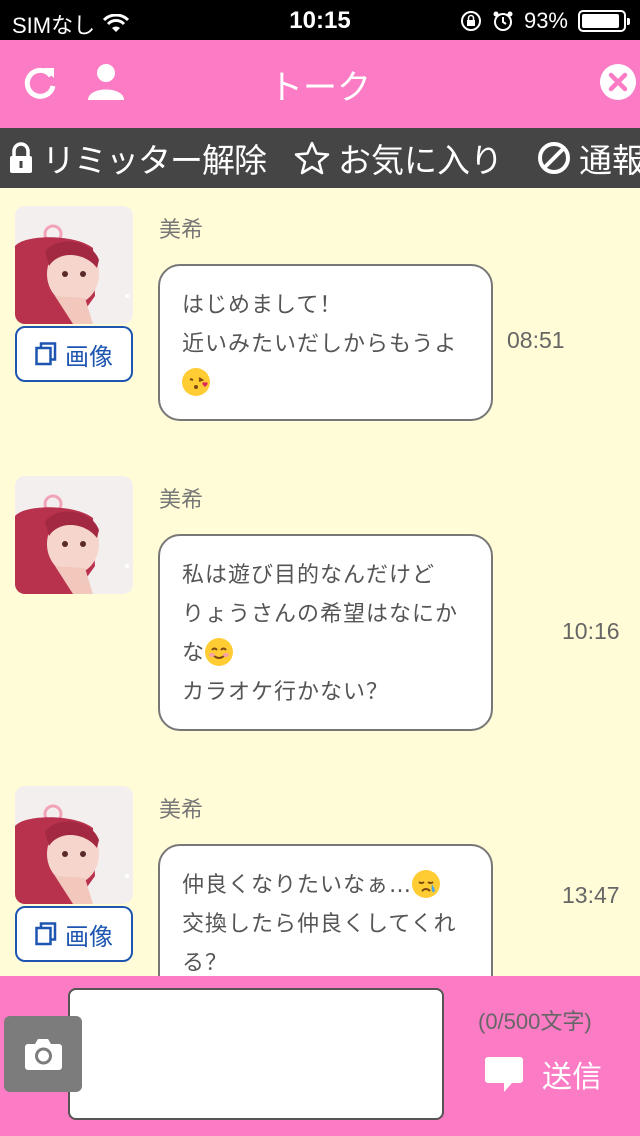 This screenshot has height=1136, width=640. I want to click on page-title: トーク, so click(320, 88).